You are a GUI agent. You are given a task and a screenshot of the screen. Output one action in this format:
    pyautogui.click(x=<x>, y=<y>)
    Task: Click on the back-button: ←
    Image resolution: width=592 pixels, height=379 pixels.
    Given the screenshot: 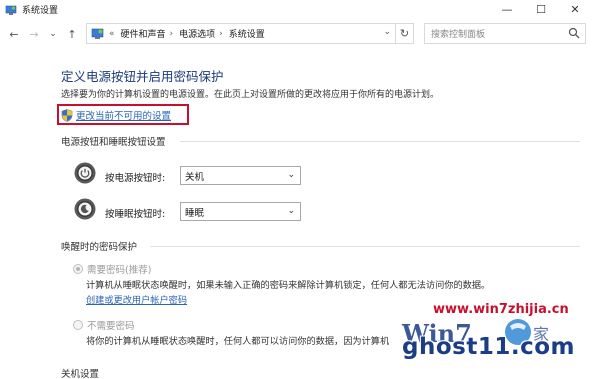 What is the action you would take?
    pyautogui.click(x=14, y=34)
    